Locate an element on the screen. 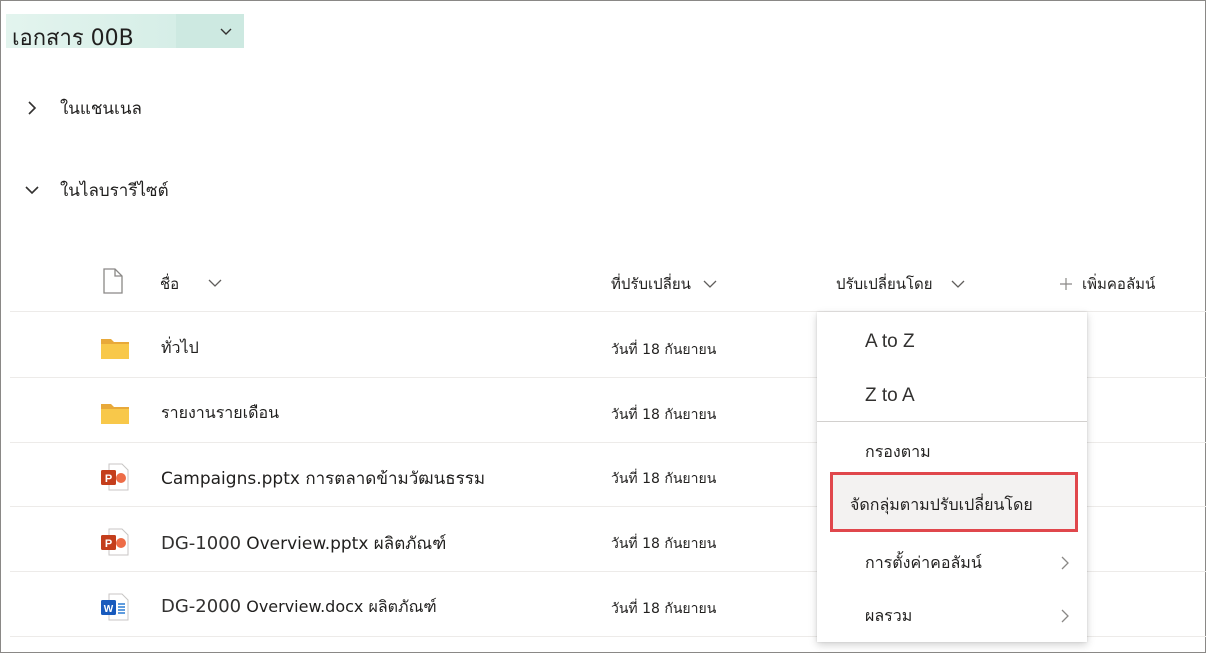  add-column-button: เพิ่มคอลัมน์ is located at coordinates (1107, 284).